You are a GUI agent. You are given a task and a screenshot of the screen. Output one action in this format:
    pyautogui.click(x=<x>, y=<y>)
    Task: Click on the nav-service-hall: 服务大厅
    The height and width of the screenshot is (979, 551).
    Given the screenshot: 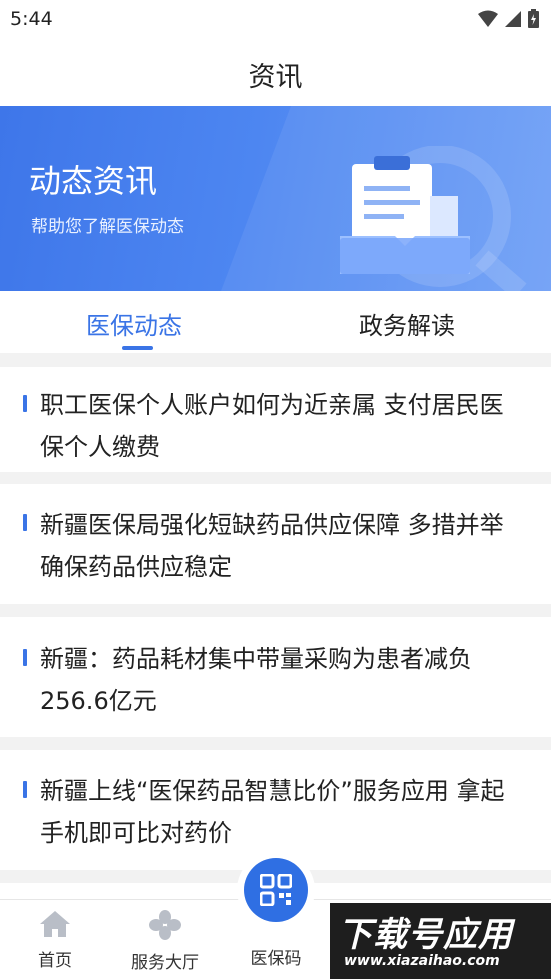 What is the action you would take?
    pyautogui.click(x=165, y=941)
    